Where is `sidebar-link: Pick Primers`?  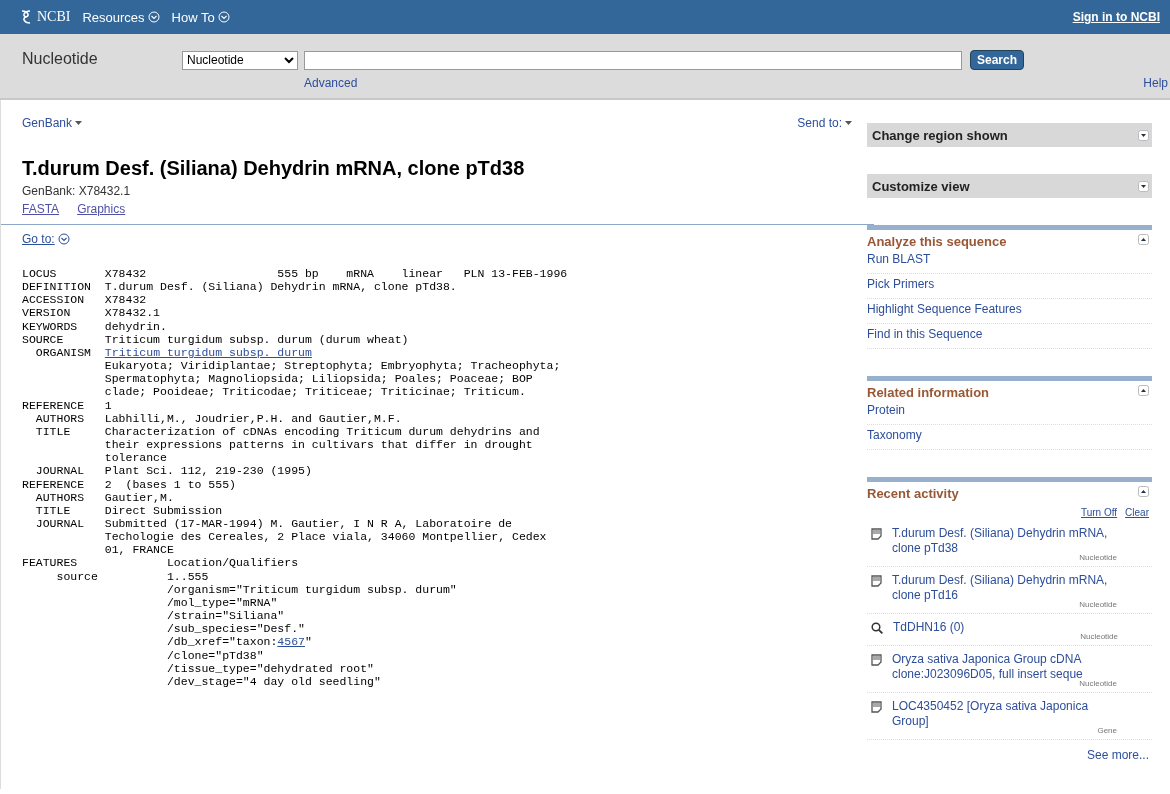 sidebar-link: Pick Primers is located at coordinates (1009, 286).